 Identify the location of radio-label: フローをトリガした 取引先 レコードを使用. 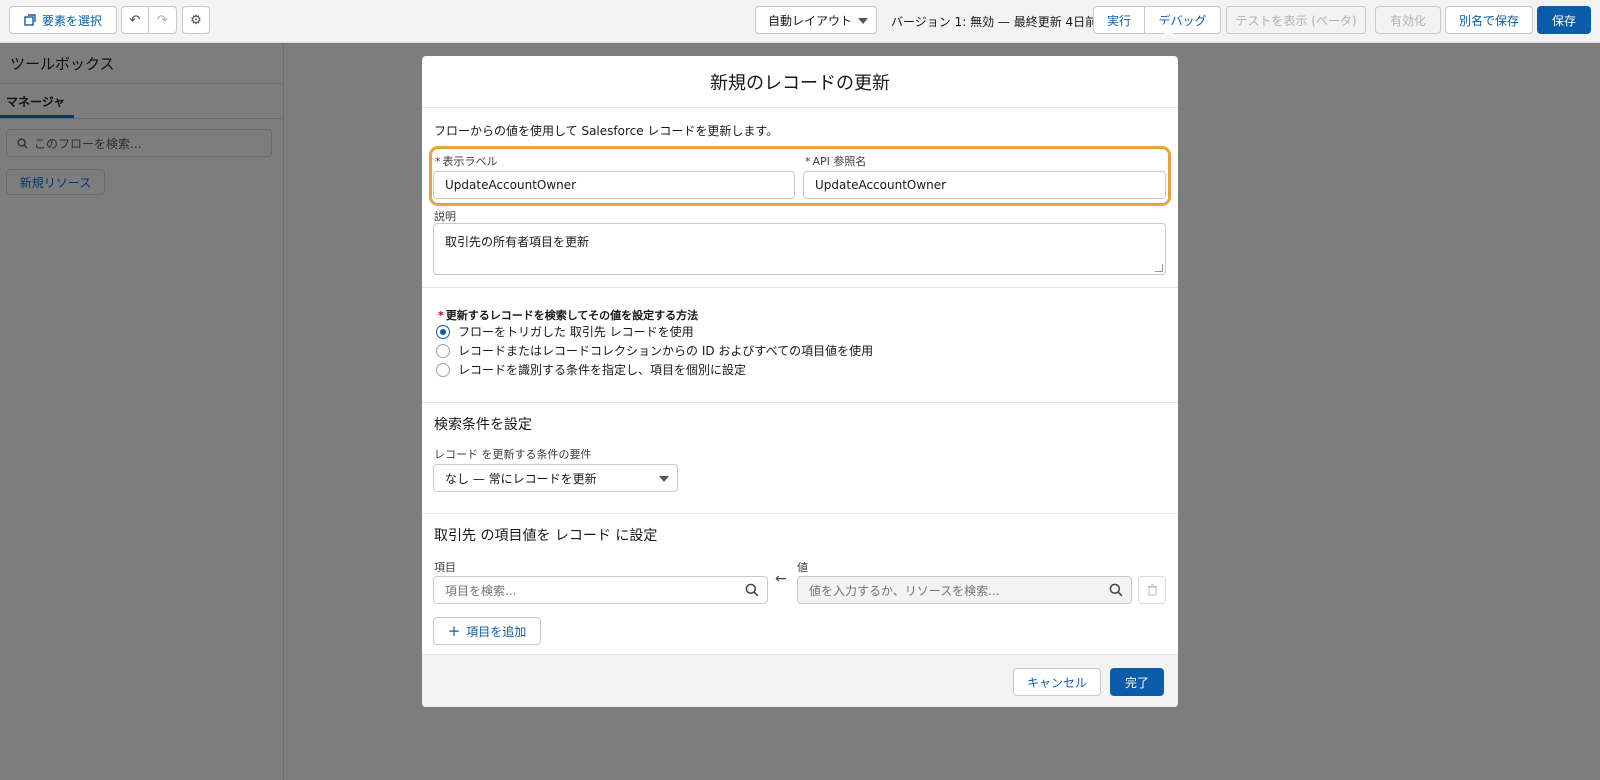
(576, 332).